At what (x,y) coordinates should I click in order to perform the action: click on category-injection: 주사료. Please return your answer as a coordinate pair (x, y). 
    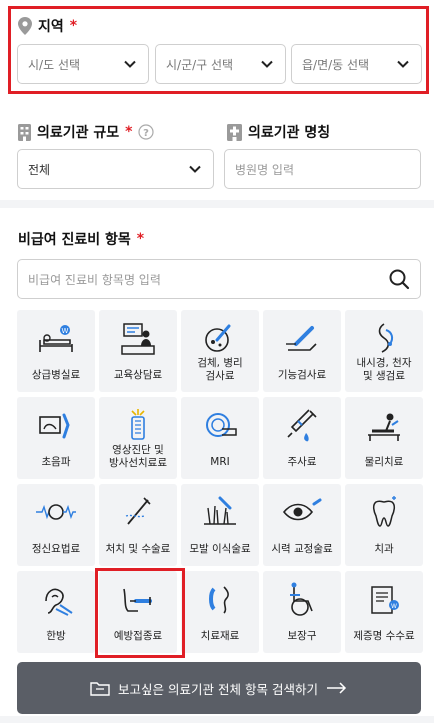
    Looking at the image, I should click on (302, 438).